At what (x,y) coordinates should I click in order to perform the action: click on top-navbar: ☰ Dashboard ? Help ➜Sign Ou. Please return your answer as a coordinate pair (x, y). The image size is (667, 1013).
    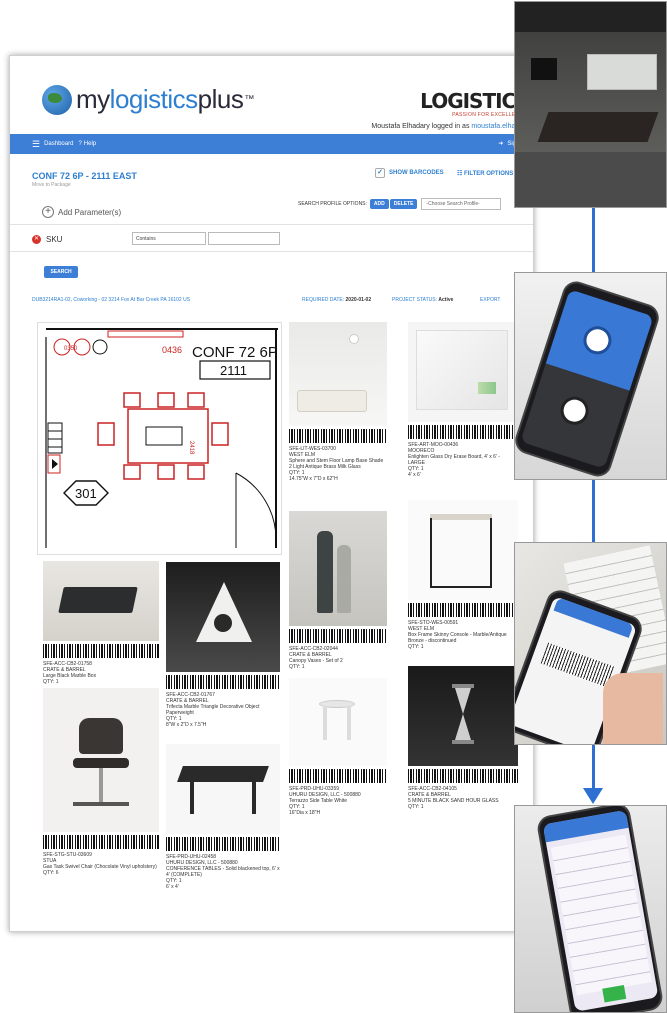
    Looking at the image, I should click on (271, 144).